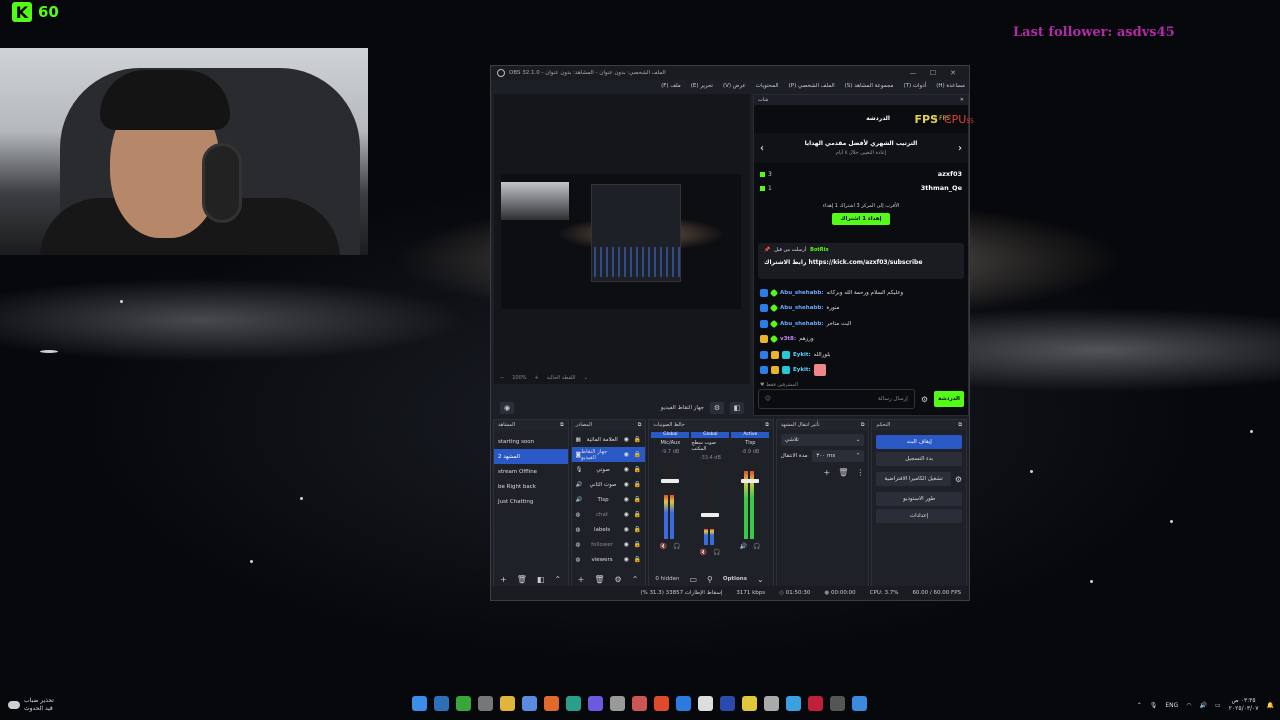  What do you see at coordinates (749, 703) in the screenshot?
I see `notes-icon` at bounding box center [749, 703].